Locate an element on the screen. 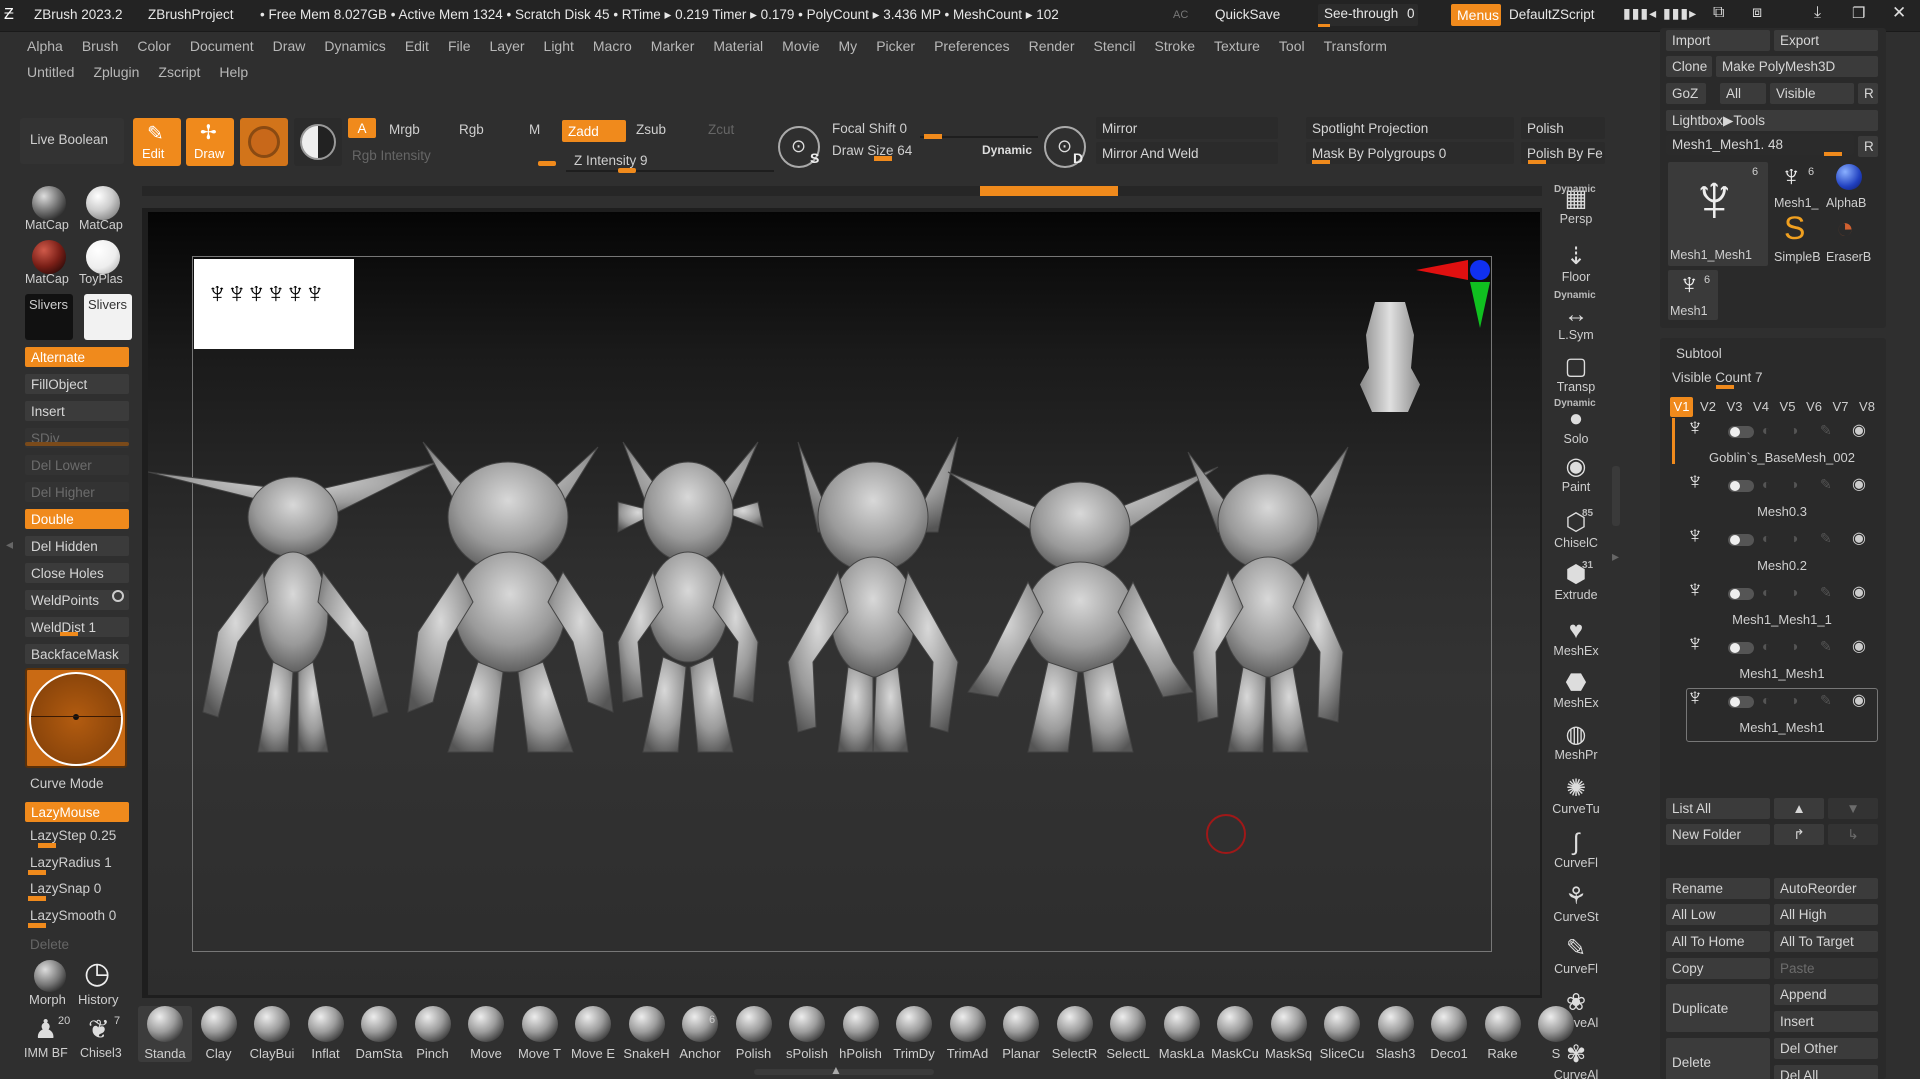  arrow-redo-icon: ↱ is located at coordinates (1799, 834).